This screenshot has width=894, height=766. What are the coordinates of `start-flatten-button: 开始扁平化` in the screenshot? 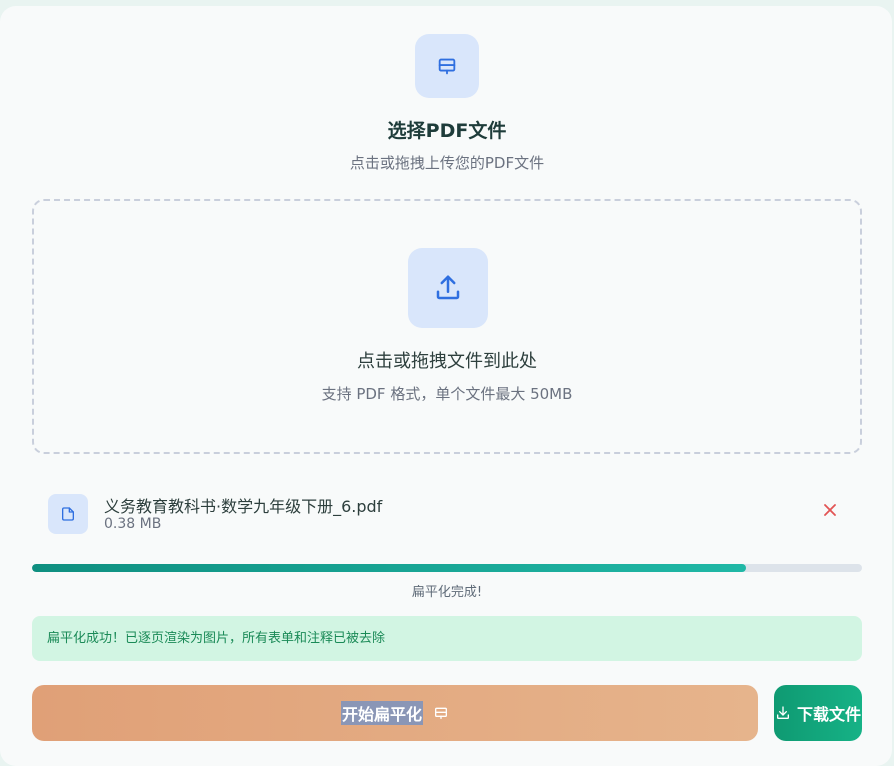 It's located at (395, 713).